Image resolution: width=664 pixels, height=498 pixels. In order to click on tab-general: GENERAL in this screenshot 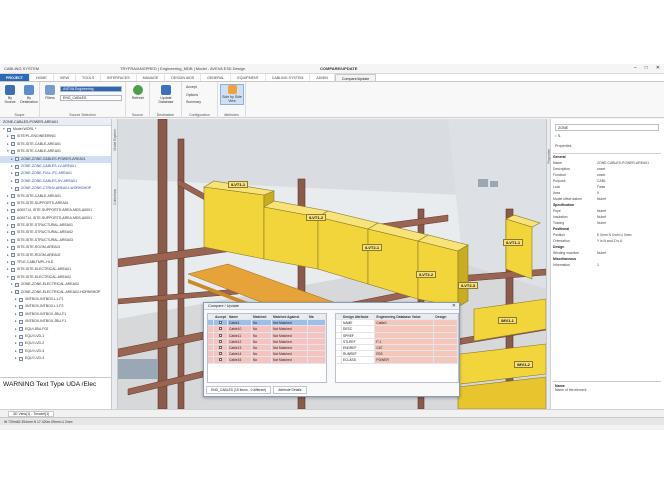, I will do `click(216, 77)`.